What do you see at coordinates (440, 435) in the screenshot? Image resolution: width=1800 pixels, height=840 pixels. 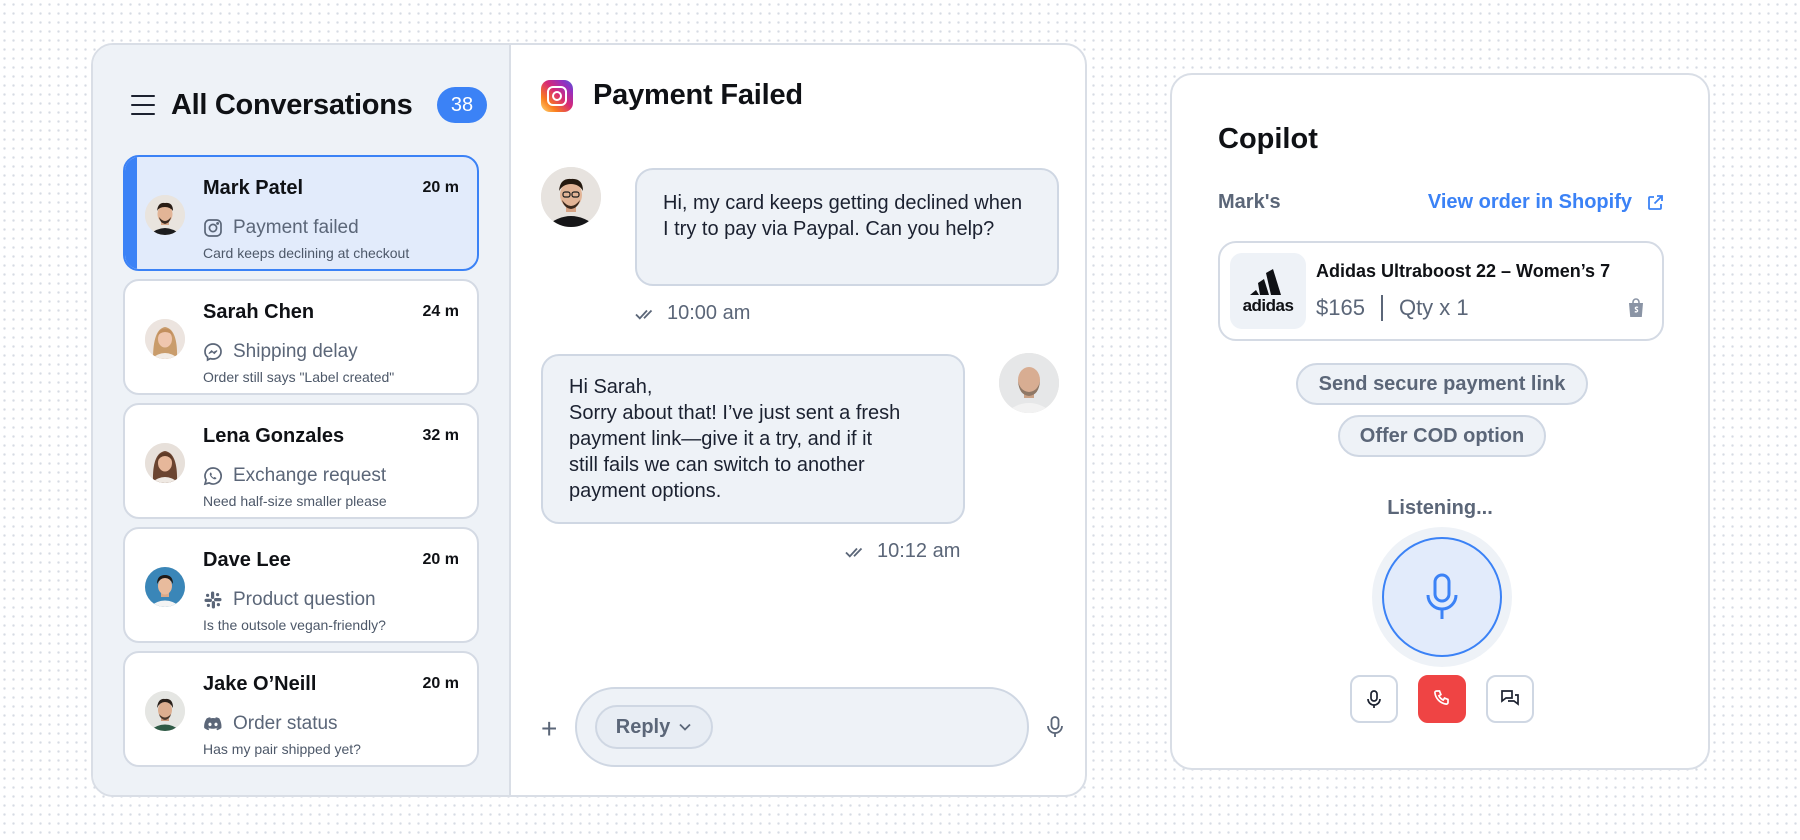 I see `conversation-time: 32 m` at bounding box center [440, 435].